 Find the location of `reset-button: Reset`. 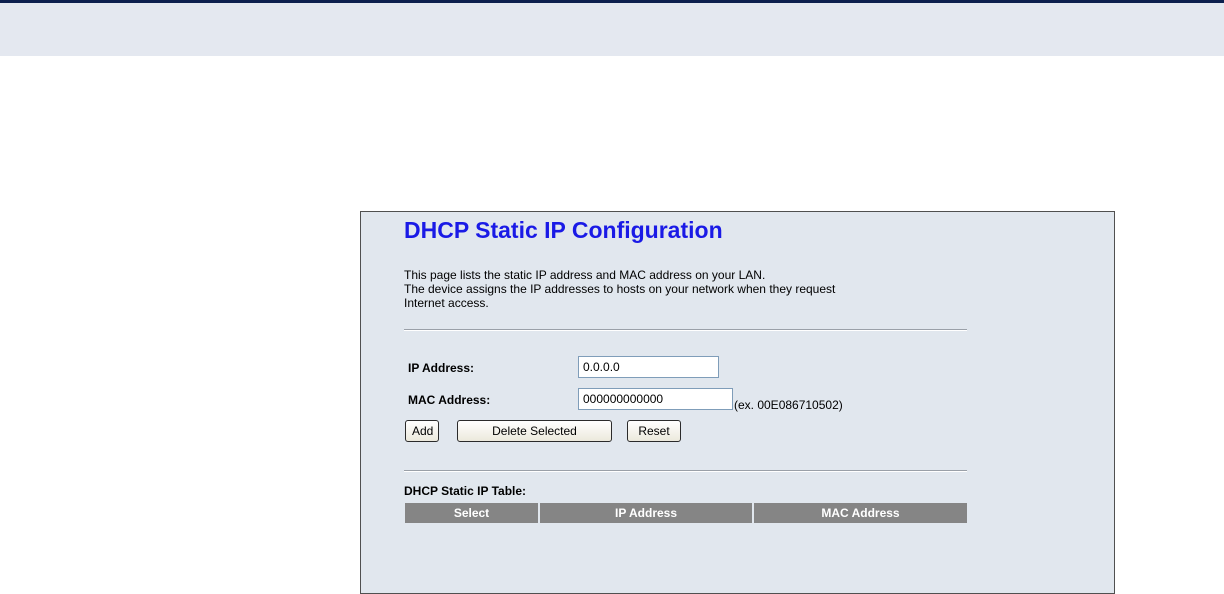

reset-button: Reset is located at coordinates (654, 431).